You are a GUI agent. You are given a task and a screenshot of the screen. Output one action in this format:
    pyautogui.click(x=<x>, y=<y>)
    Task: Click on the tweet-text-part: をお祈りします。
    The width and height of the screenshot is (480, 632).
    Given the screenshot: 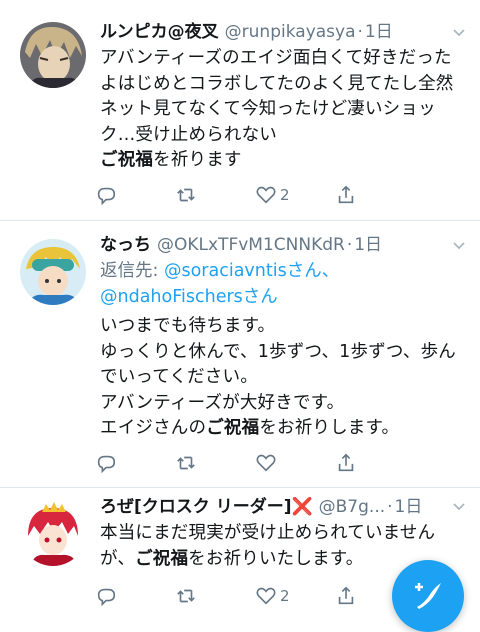 What is the action you would take?
    pyautogui.click(x=329, y=428)
    